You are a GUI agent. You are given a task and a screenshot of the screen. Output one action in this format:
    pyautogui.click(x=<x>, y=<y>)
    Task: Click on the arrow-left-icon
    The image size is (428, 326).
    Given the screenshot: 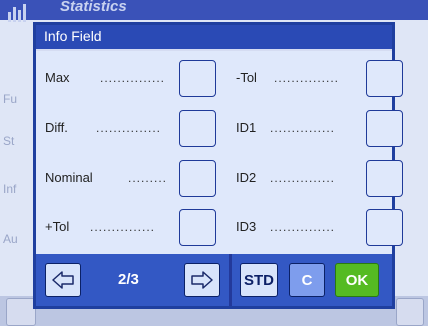 What is the action you would take?
    pyautogui.click(x=63, y=280)
    